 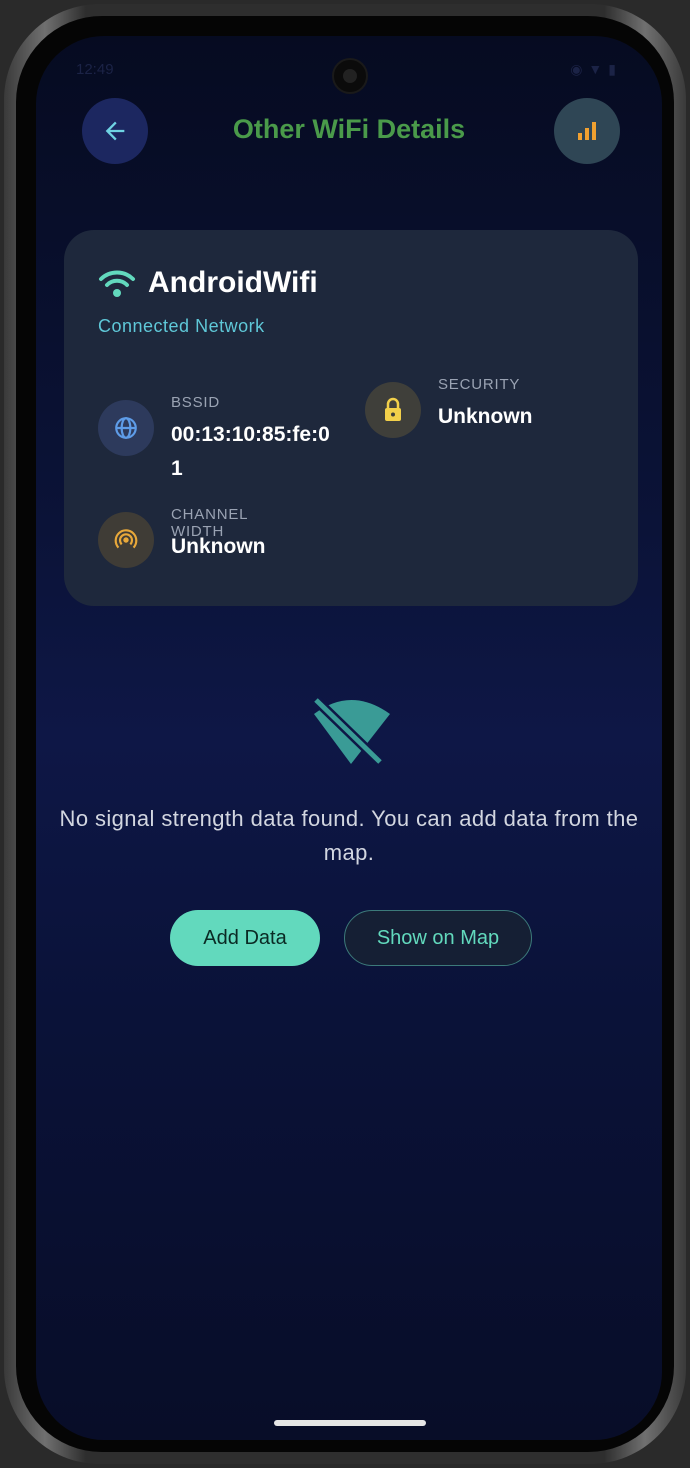 What do you see at coordinates (350, 76) in the screenshot?
I see `front-camera` at bounding box center [350, 76].